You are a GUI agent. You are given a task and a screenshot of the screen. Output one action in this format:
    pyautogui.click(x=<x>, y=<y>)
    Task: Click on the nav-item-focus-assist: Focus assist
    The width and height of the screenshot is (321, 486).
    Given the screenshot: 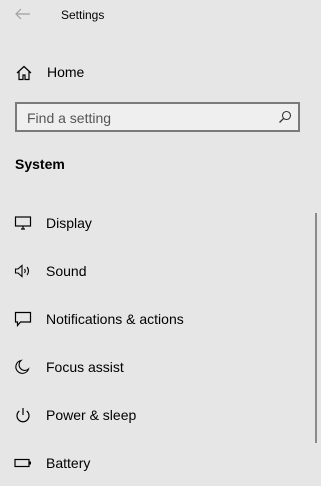 What is the action you would take?
    pyautogui.click(x=155, y=367)
    